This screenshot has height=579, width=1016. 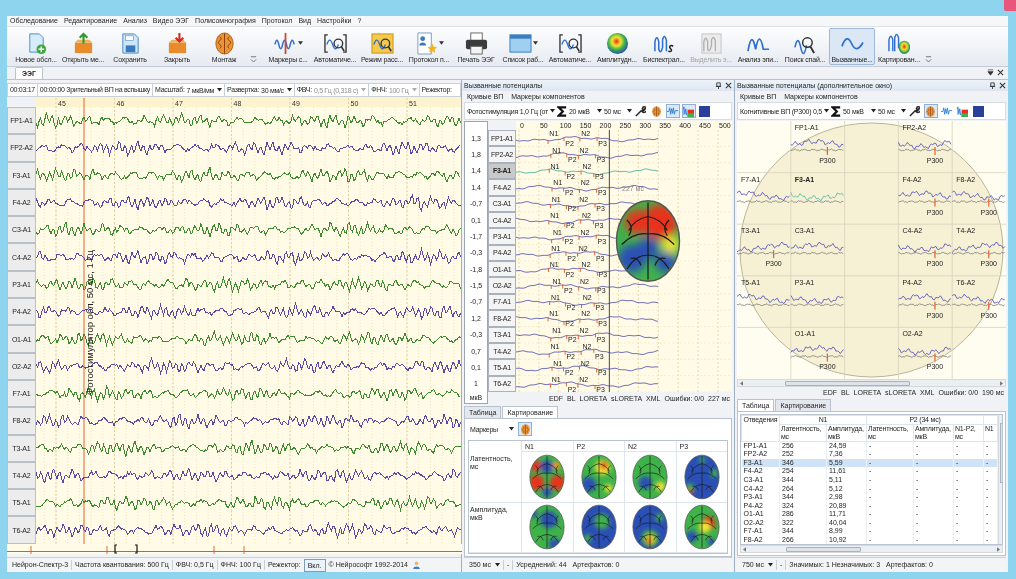 I want to click on time-cursor, so click(x=609, y=260).